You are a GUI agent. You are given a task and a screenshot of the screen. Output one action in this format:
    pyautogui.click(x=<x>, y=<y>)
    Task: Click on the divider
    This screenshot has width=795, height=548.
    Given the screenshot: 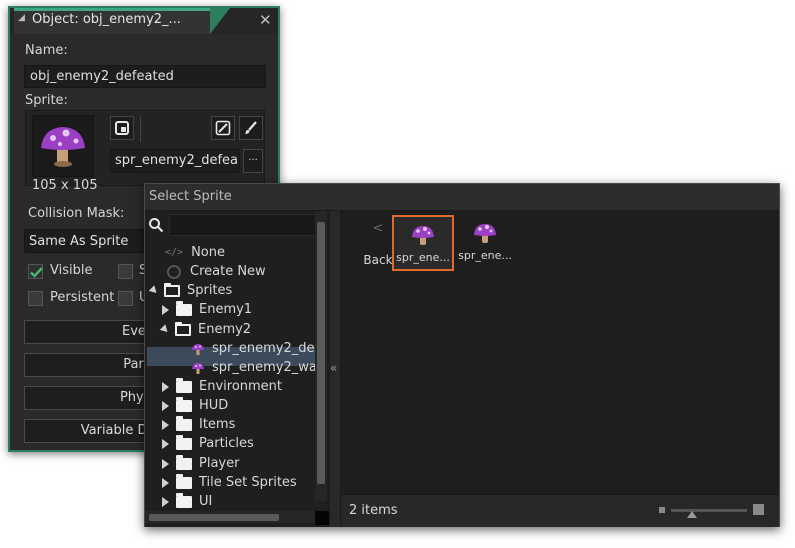 What is the action you would take?
    pyautogui.click(x=140, y=129)
    